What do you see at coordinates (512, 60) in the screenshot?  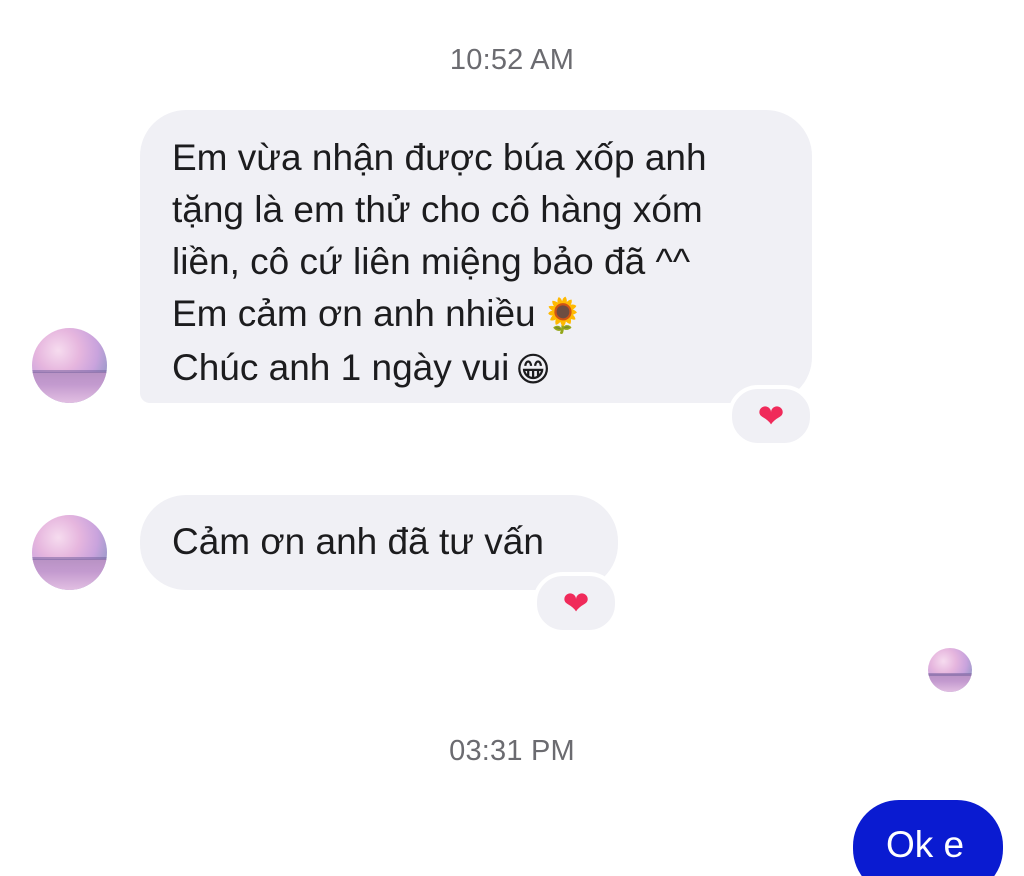 I see `timestamp: 10:52 AM` at bounding box center [512, 60].